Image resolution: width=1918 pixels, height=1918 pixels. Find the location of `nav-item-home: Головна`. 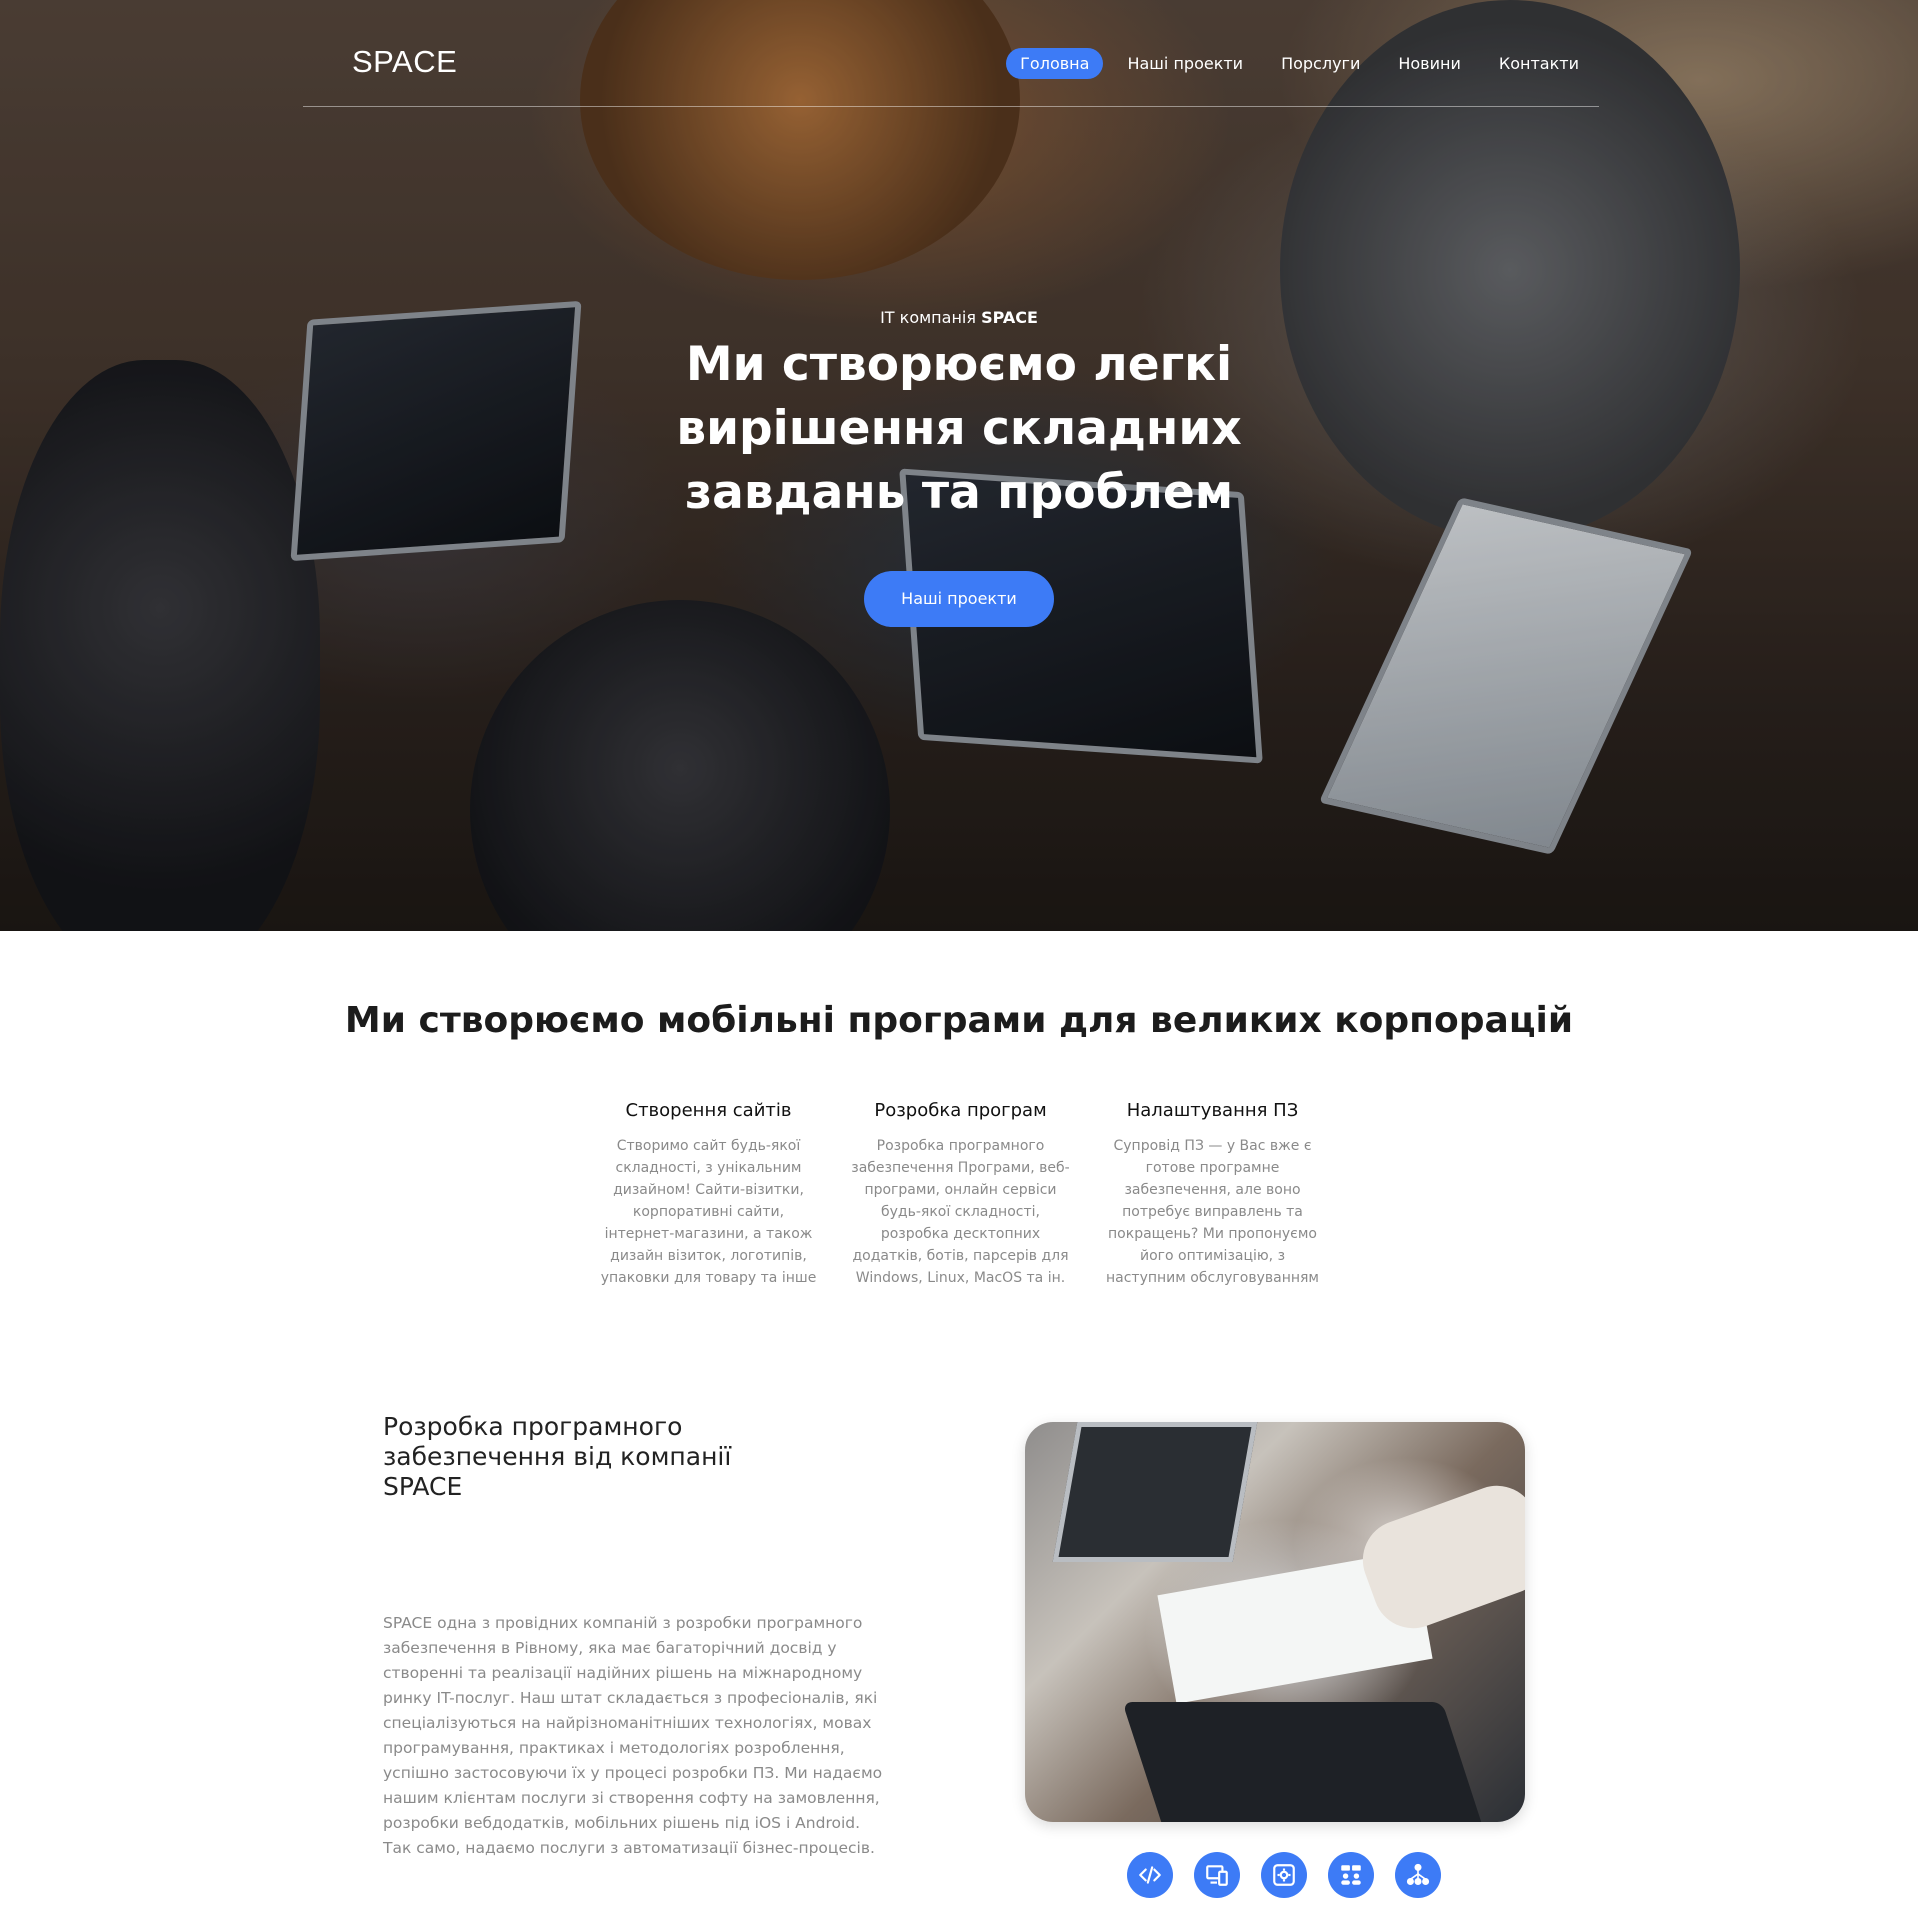

nav-item-home: Головна is located at coordinates (1055, 63).